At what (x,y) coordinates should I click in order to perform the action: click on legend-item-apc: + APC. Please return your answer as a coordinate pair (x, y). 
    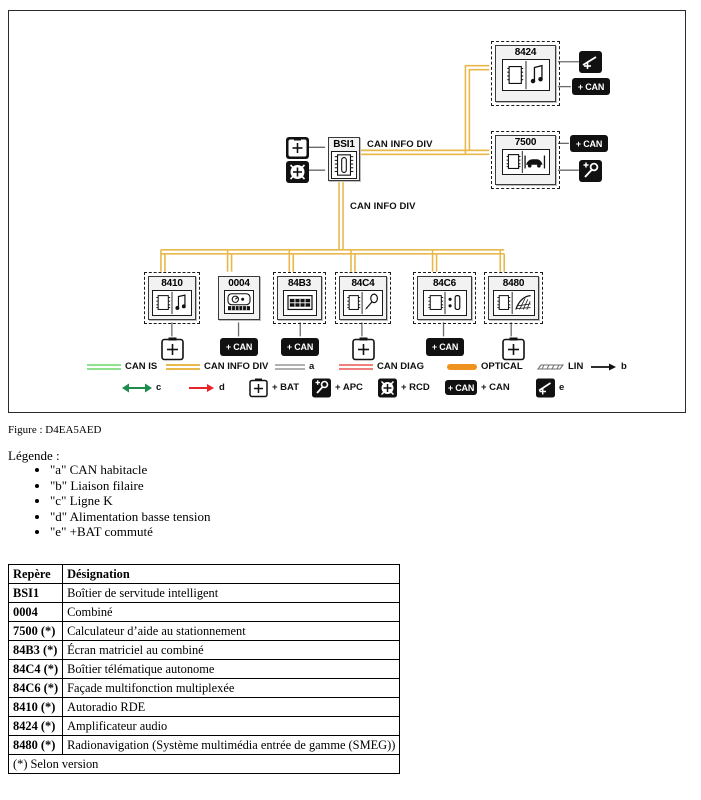
    Looking at the image, I should click on (337, 388).